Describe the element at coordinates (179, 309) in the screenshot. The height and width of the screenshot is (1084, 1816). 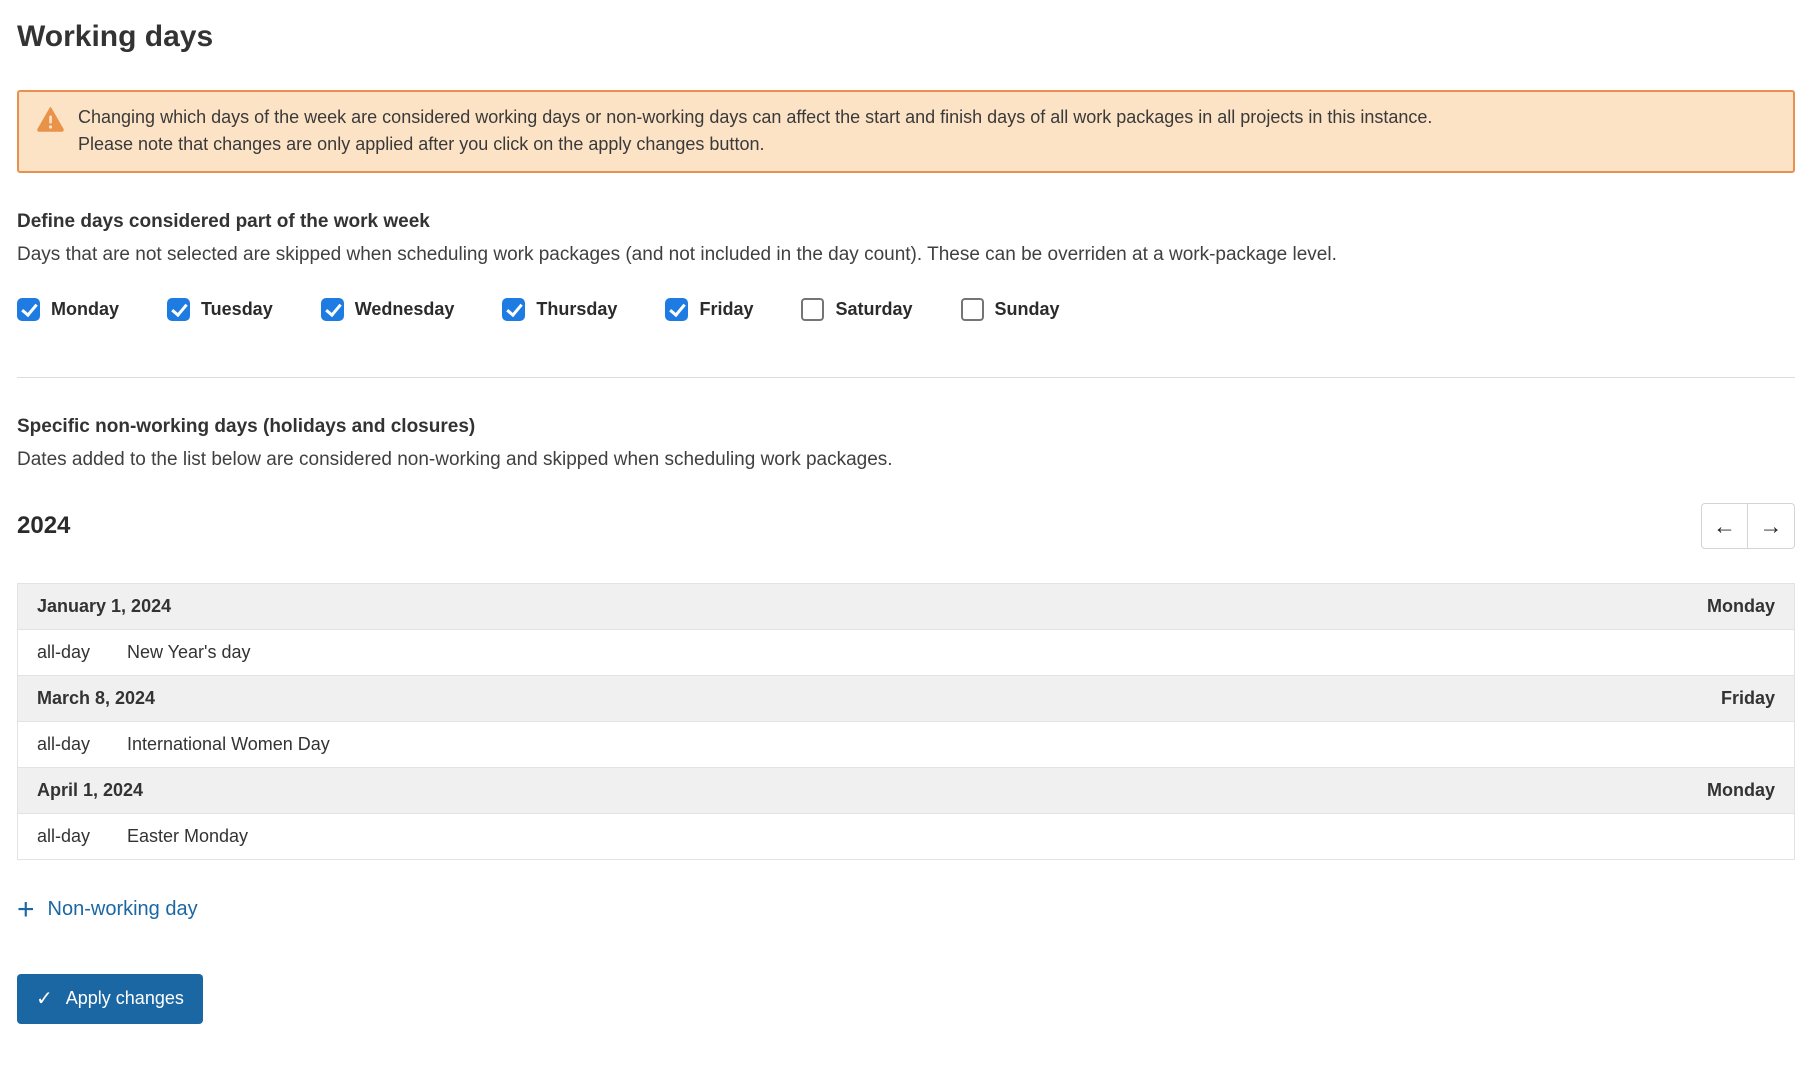
I see `tuesday-checkbox` at that location.